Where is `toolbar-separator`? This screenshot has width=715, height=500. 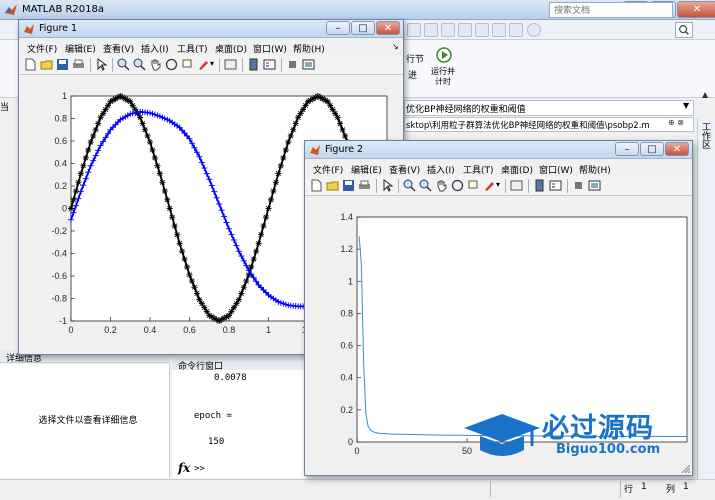
toolbar-separator is located at coordinates (281, 65).